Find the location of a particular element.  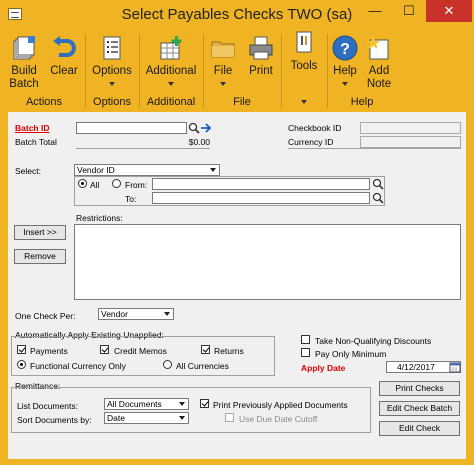

select-label: Select: is located at coordinates (28, 171).